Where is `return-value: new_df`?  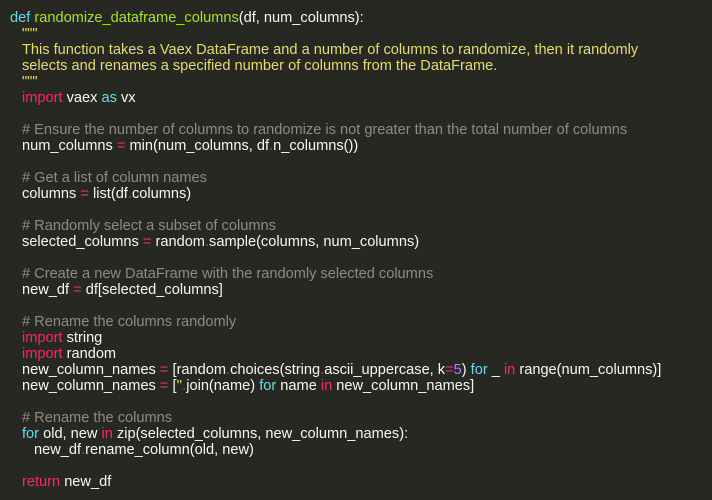
return-value: new_df is located at coordinates (88, 482).